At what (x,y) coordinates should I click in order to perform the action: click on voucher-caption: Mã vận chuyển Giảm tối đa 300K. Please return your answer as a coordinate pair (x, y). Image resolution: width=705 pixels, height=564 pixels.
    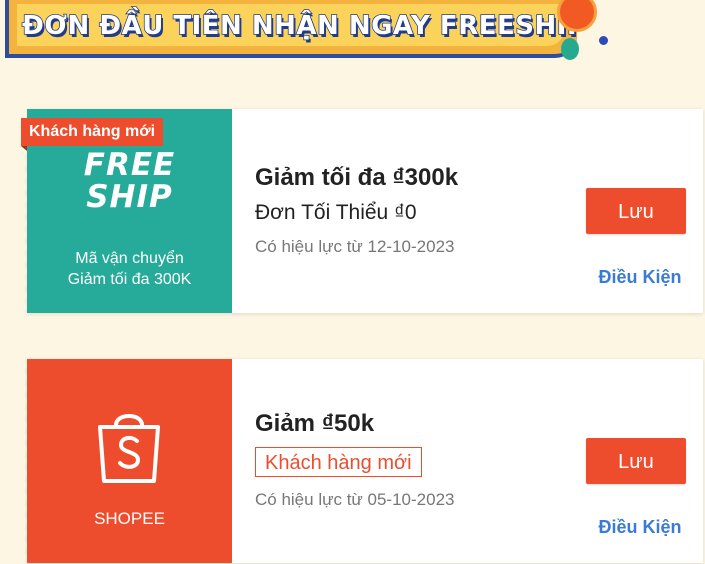
    Looking at the image, I should click on (129, 269).